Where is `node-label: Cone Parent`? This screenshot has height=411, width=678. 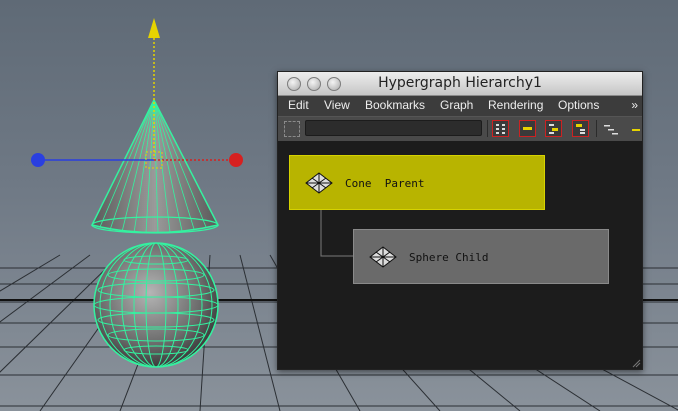
node-label: Cone Parent is located at coordinates (385, 183).